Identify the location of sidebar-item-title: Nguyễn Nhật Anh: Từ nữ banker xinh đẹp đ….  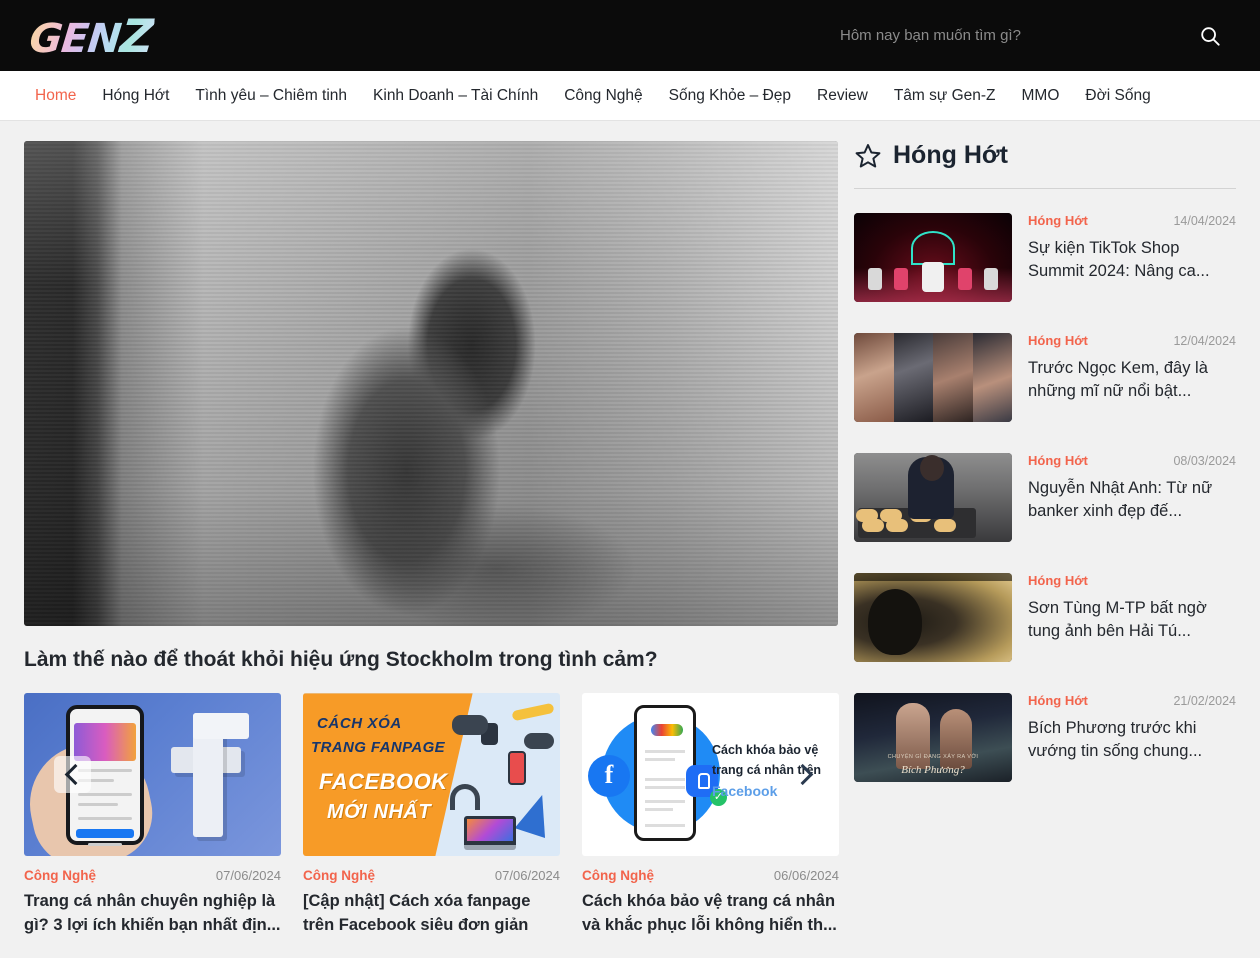
(1132, 500).